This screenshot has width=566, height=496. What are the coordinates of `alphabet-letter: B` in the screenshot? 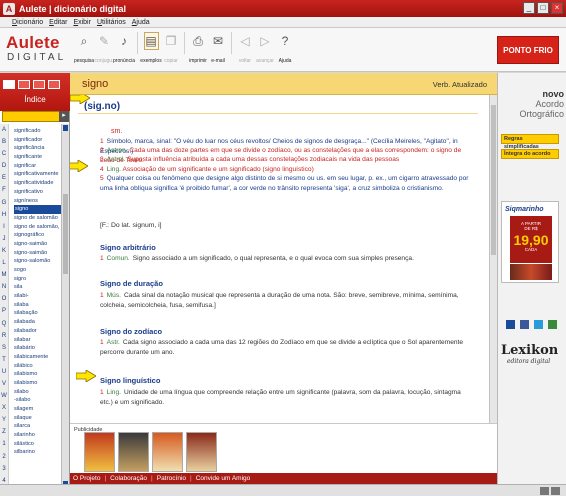 It's located at (4, 142).